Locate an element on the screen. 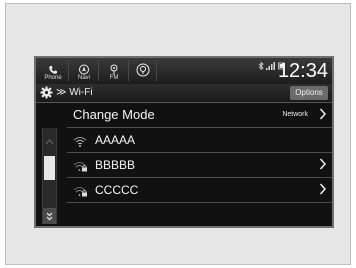 The image size is (356, 268). shortcut-phone: Phone is located at coordinates (53, 71).